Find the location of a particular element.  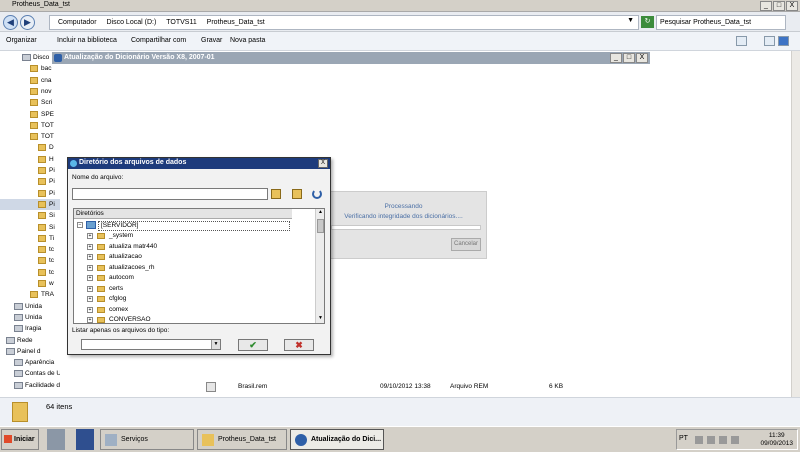

update-maximize-button: □ is located at coordinates (629, 58).